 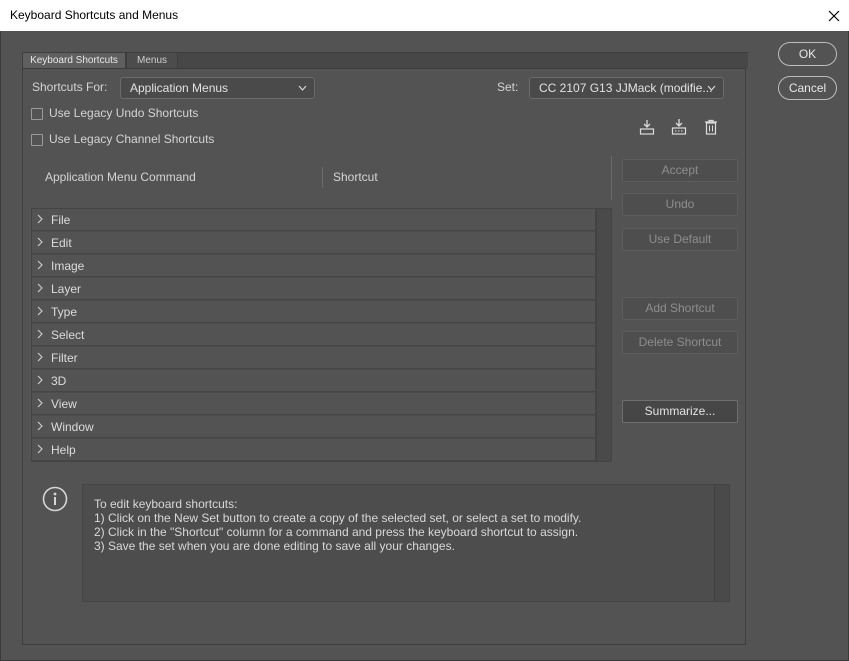 What do you see at coordinates (120, 177) in the screenshot?
I see `column-header-command: Application Menu Command` at bounding box center [120, 177].